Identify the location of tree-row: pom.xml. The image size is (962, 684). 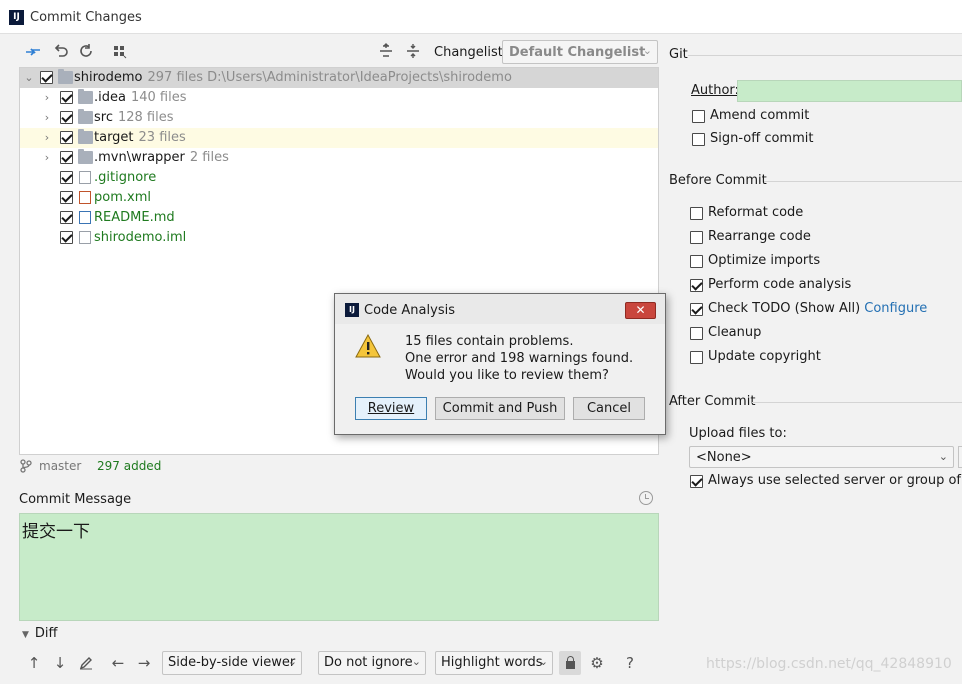
(339, 198).